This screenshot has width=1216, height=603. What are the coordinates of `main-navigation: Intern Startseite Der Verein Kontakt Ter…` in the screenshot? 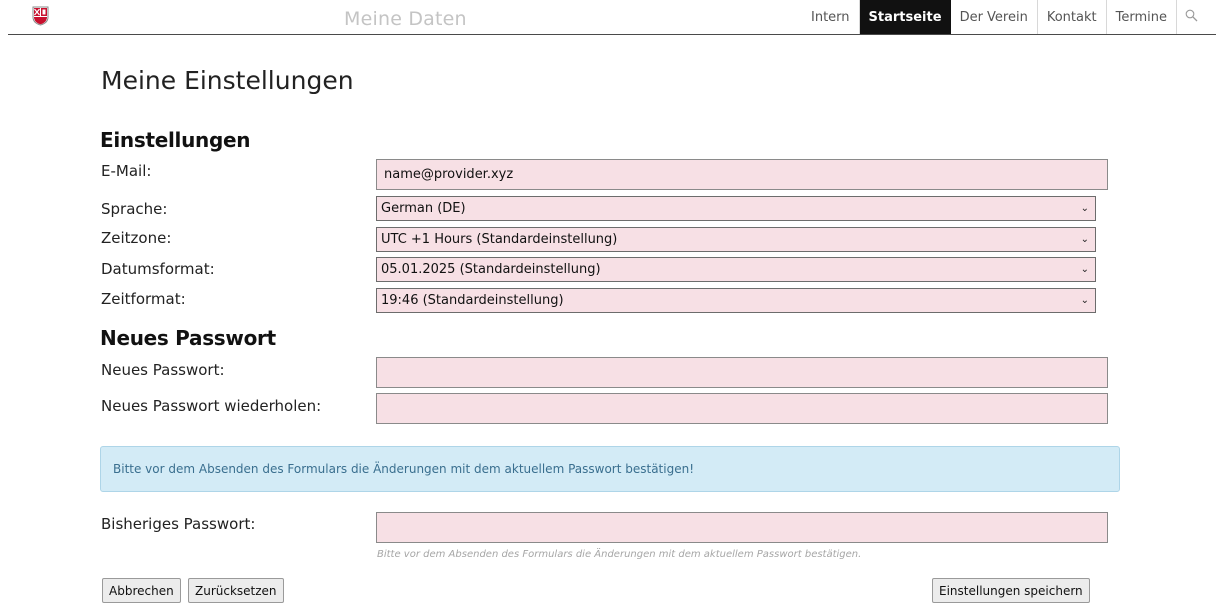 It's located at (1004, 17).